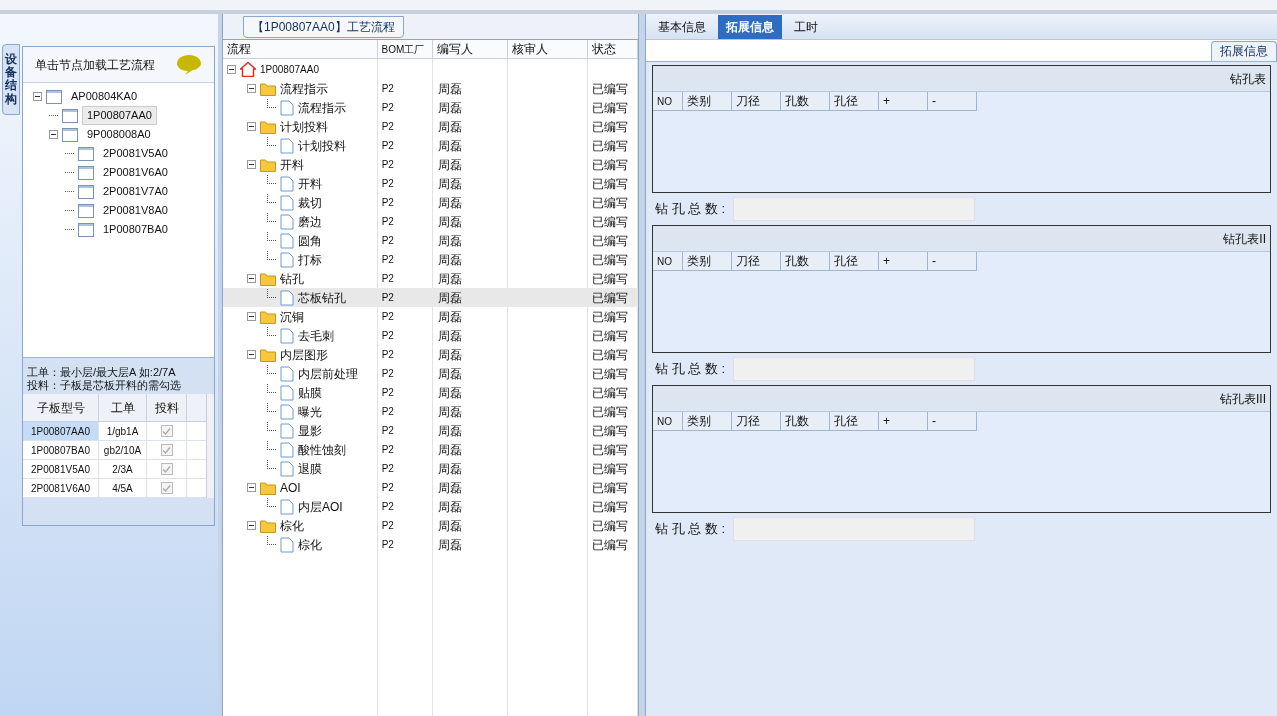  Describe the element at coordinates (135, 229) in the screenshot. I see `tree-node: 1P00807BA0` at that location.